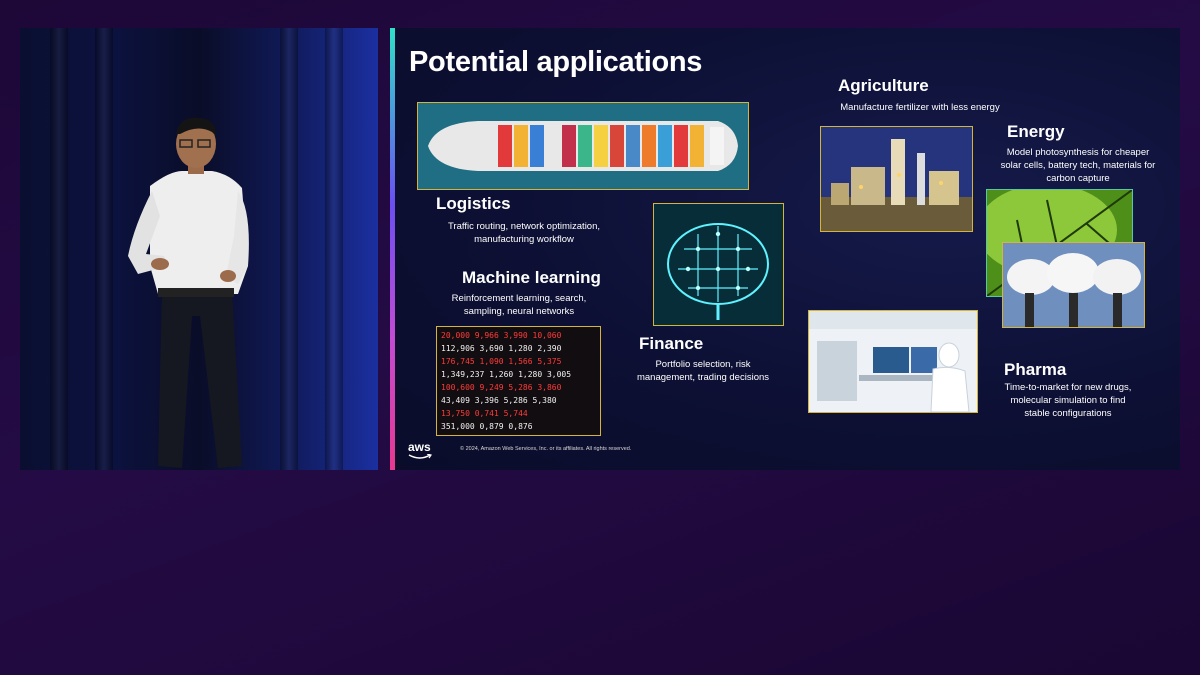 This screenshot has width=1200, height=675. I want to click on finance-desc-line: Portfolio selection, risk, so click(703, 364).